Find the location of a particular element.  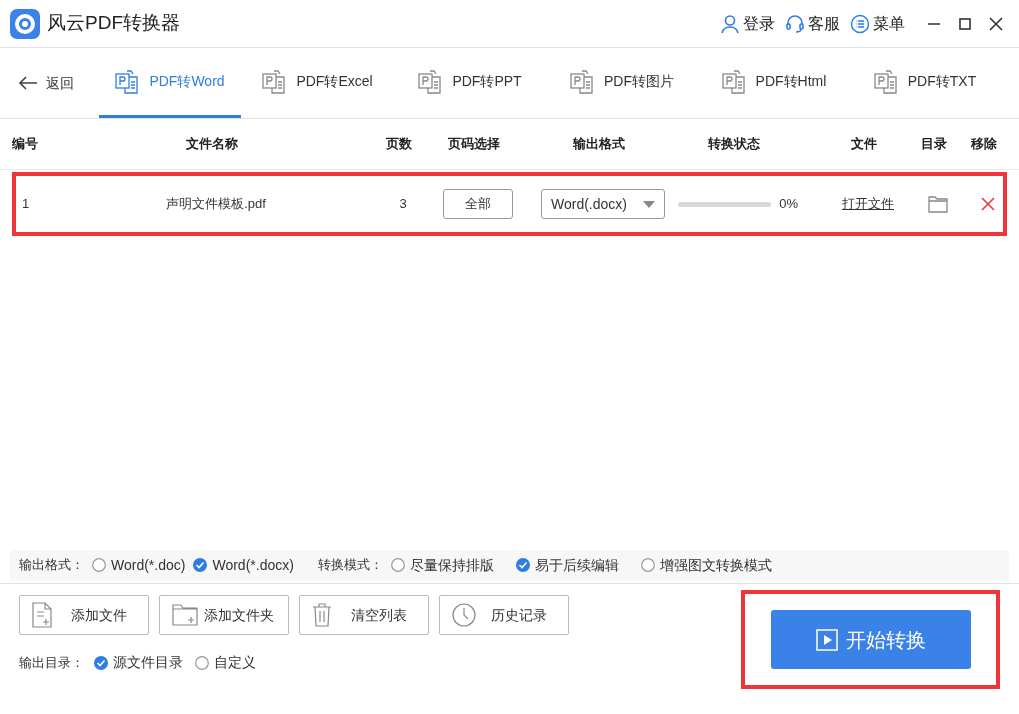

headset-icon is located at coordinates (795, 23).